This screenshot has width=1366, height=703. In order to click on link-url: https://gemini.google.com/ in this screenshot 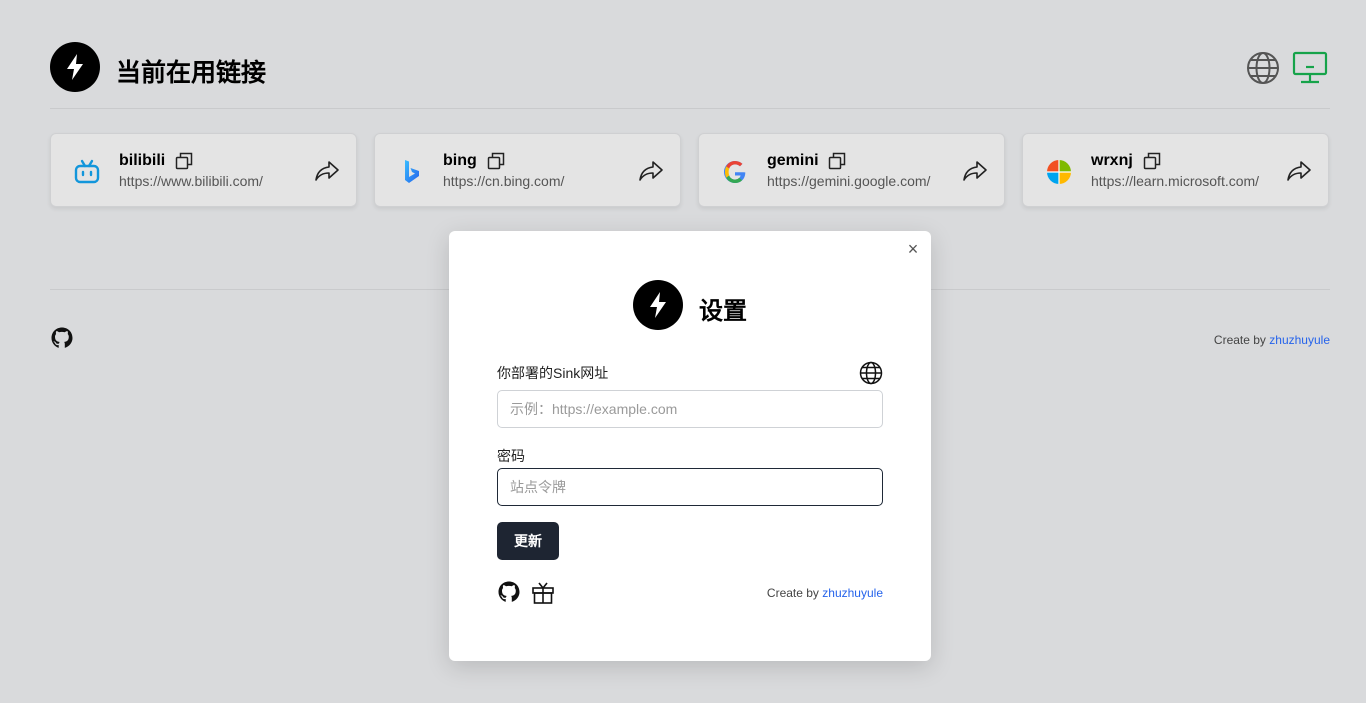, I will do `click(849, 181)`.